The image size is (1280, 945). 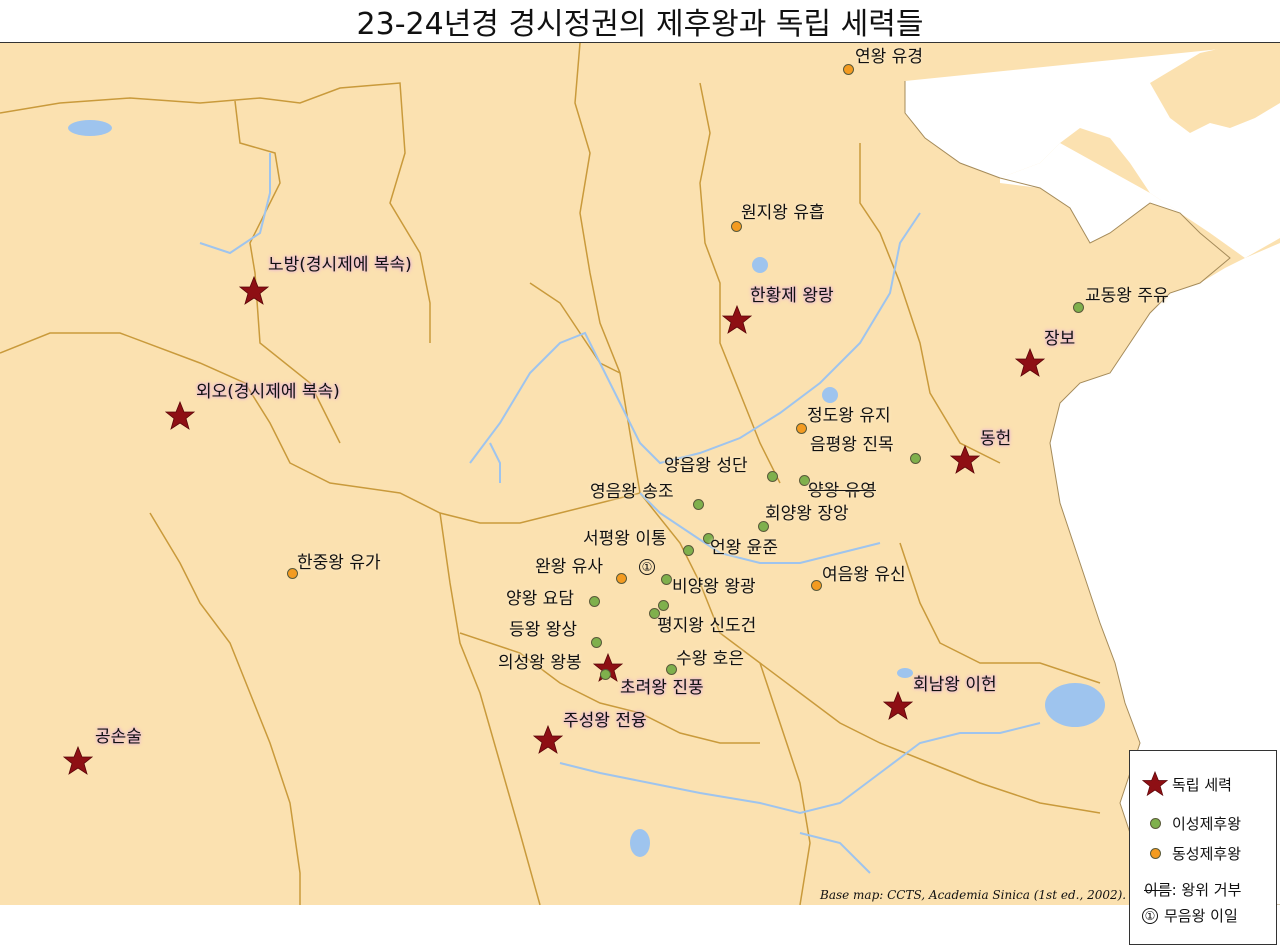 What do you see at coordinates (744, 548) in the screenshot?
I see `label-eonwang: 언왕 윤준` at bounding box center [744, 548].